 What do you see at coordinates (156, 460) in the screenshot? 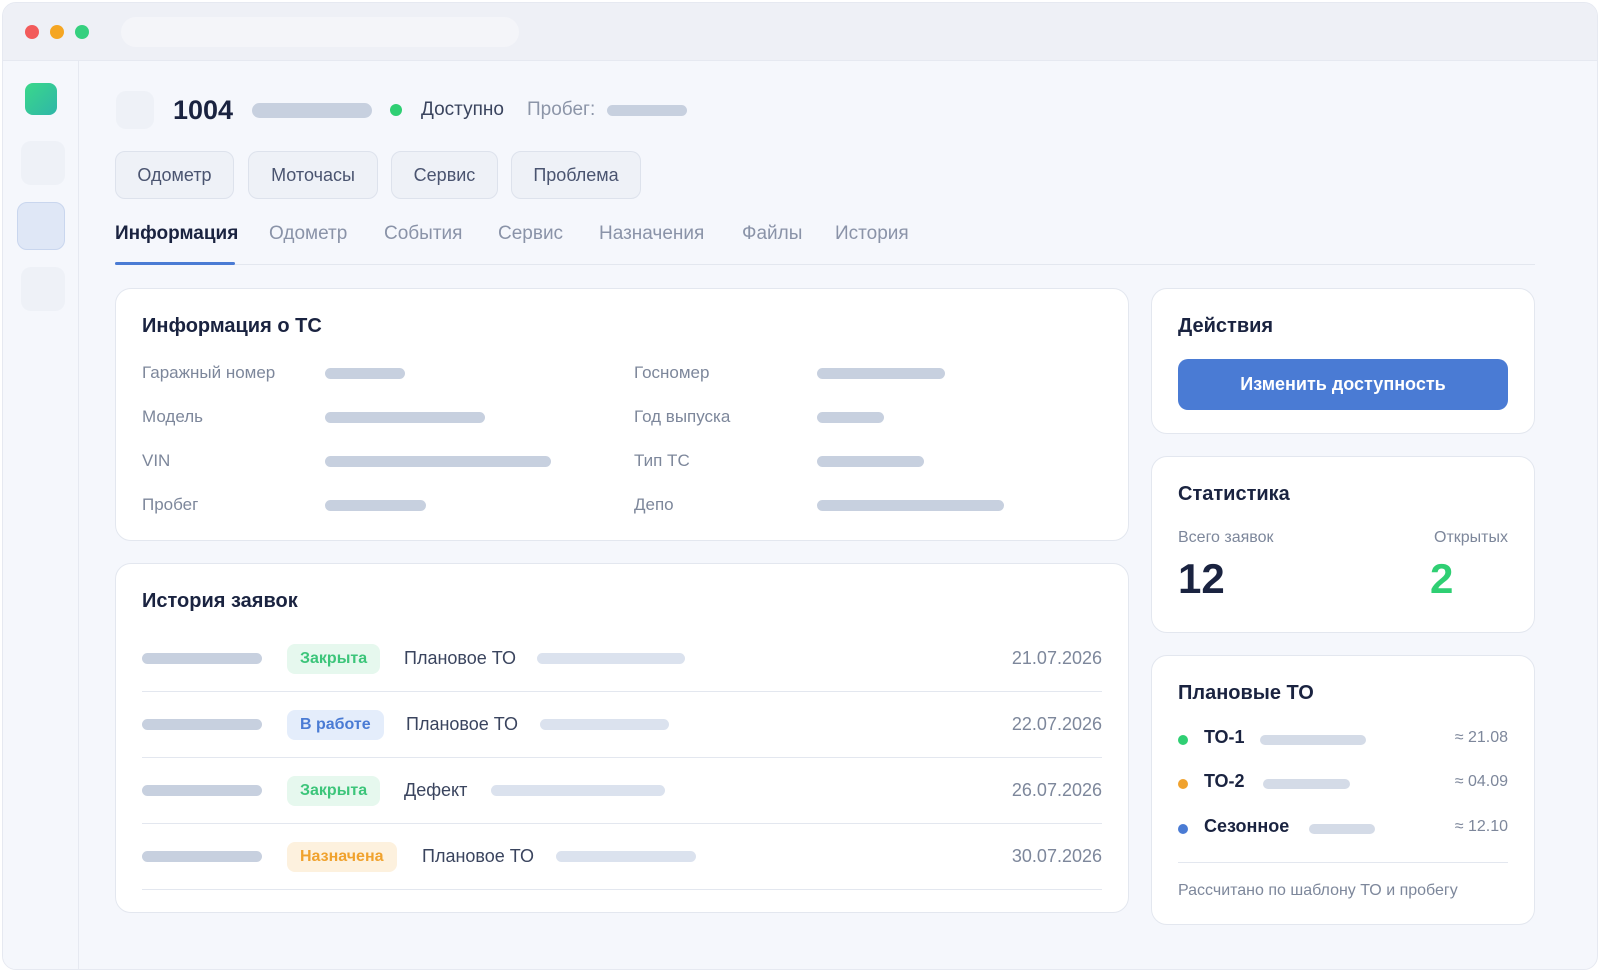
I see `vin-label: VIN` at bounding box center [156, 460].